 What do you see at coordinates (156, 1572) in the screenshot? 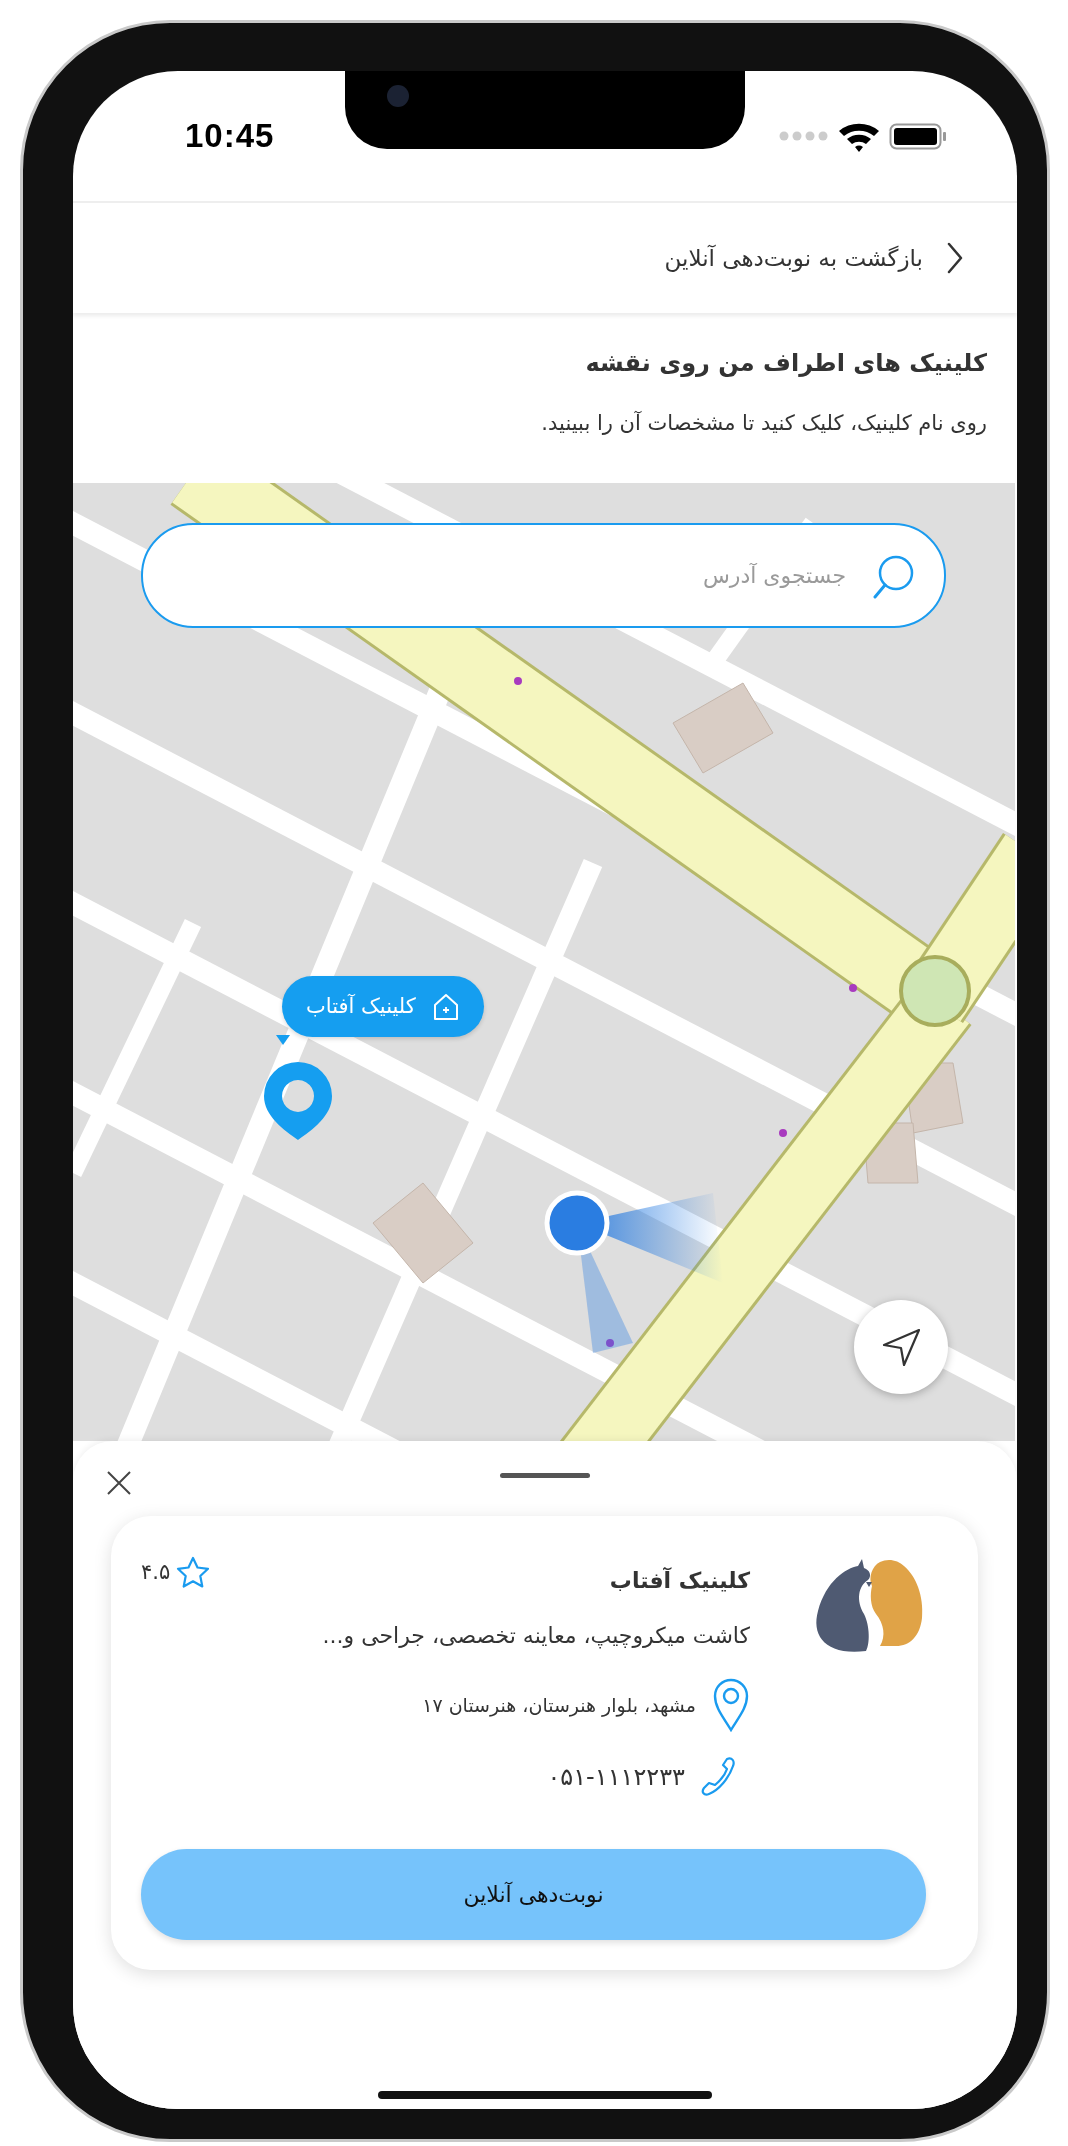
I see `clinic-rating: ۴.۵` at bounding box center [156, 1572].